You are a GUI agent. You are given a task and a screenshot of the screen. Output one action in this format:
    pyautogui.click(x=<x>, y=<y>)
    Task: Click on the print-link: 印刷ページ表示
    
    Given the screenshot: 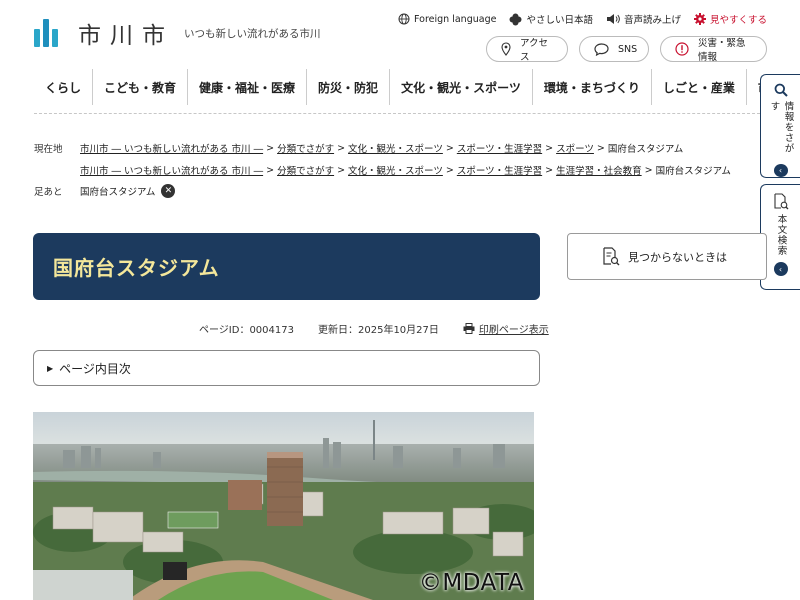 What is the action you would take?
    pyautogui.click(x=506, y=328)
    